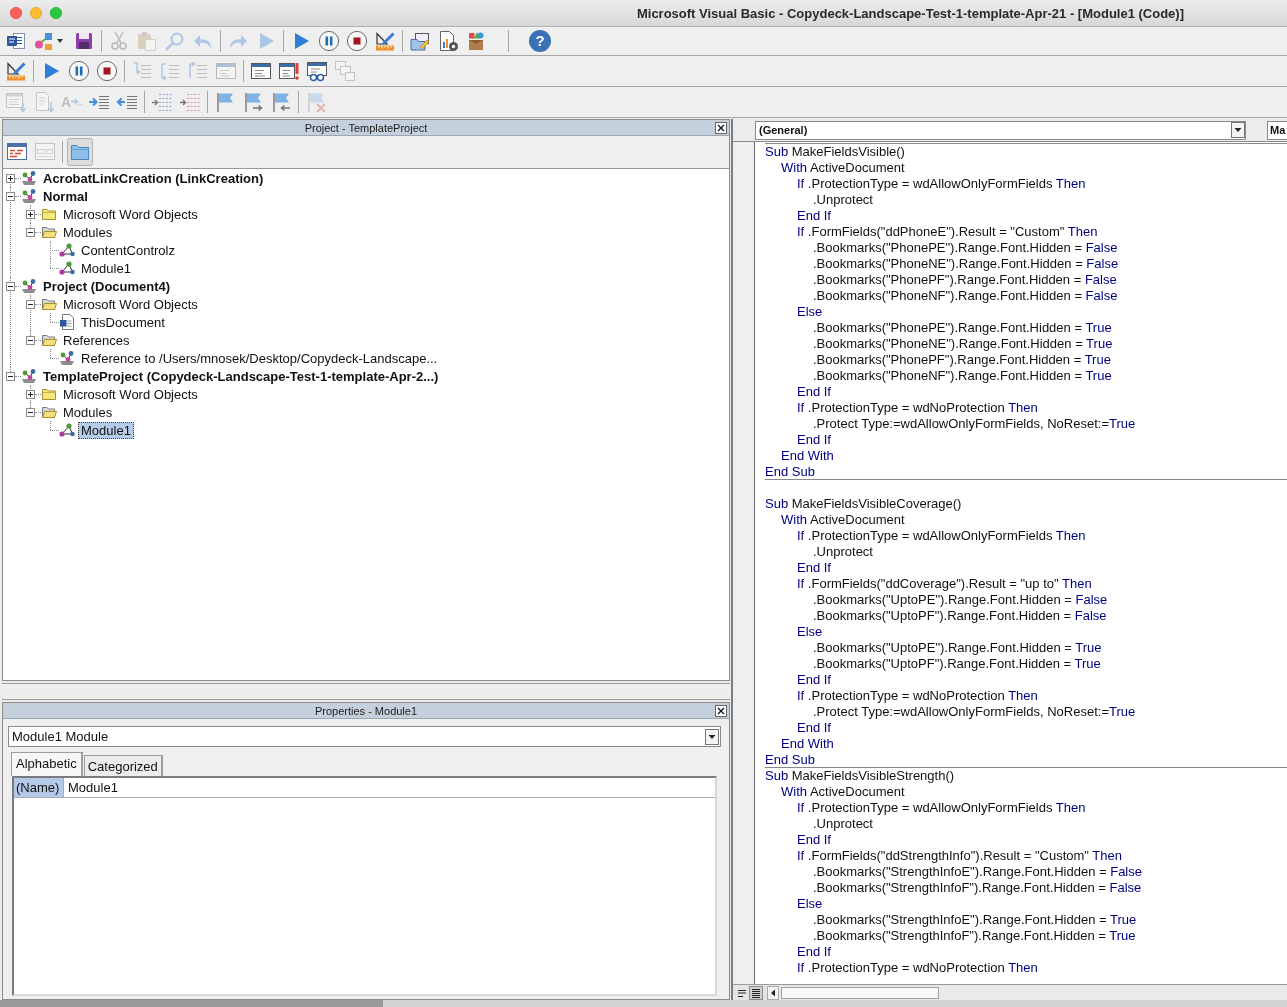  What do you see at coordinates (153, 178) in the screenshot?
I see `tree-item: AcrobatLinkCreation (LinkCreation)` at bounding box center [153, 178].